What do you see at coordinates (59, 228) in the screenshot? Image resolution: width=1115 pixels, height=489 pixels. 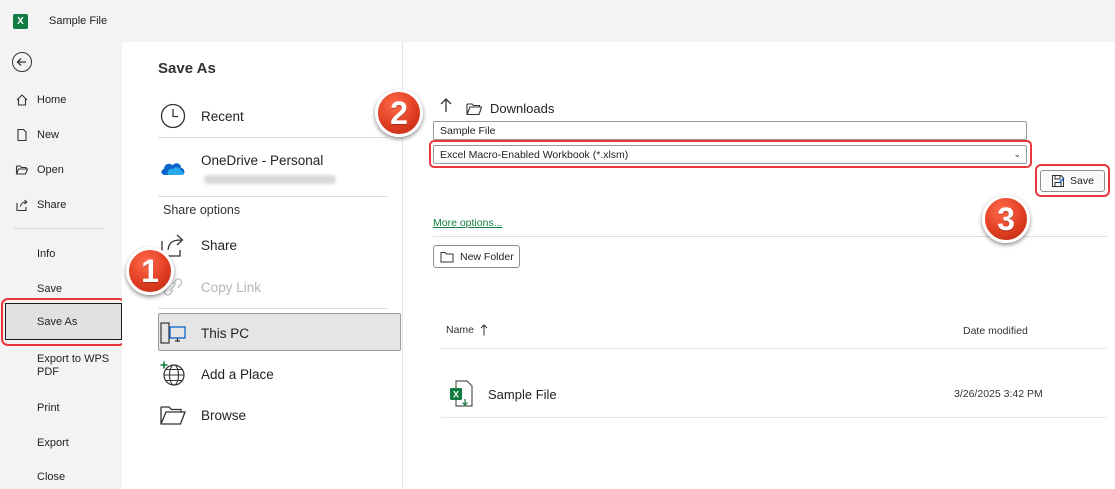 I see `nav-divider` at bounding box center [59, 228].